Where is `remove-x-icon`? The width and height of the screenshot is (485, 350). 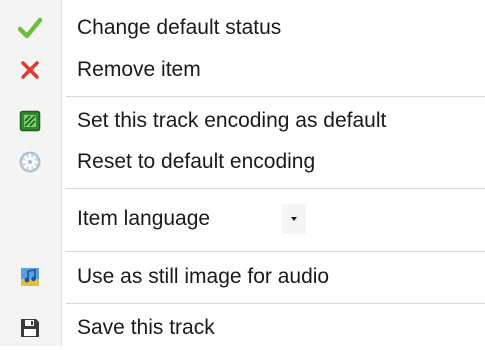
remove-x-icon is located at coordinates (30, 70).